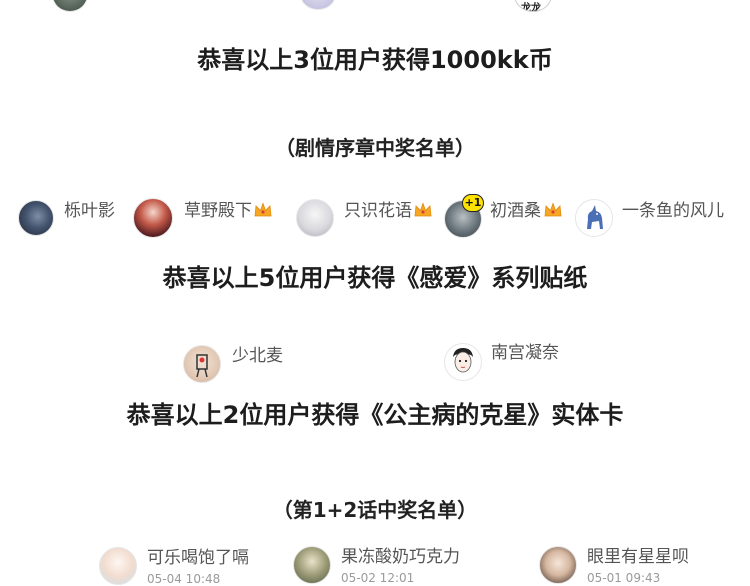 The height and width of the screenshot is (586, 750). I want to click on avatar-drawing-icon, so click(202, 366).